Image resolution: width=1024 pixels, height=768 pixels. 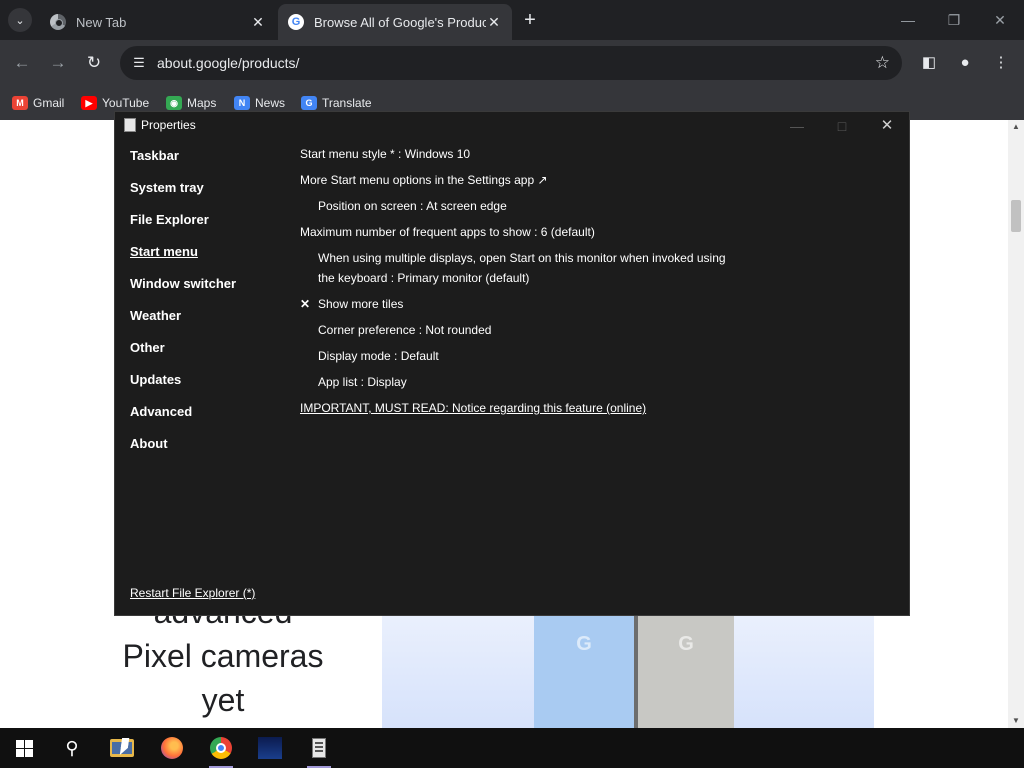 I want to click on chrome-button, so click(x=221, y=748).